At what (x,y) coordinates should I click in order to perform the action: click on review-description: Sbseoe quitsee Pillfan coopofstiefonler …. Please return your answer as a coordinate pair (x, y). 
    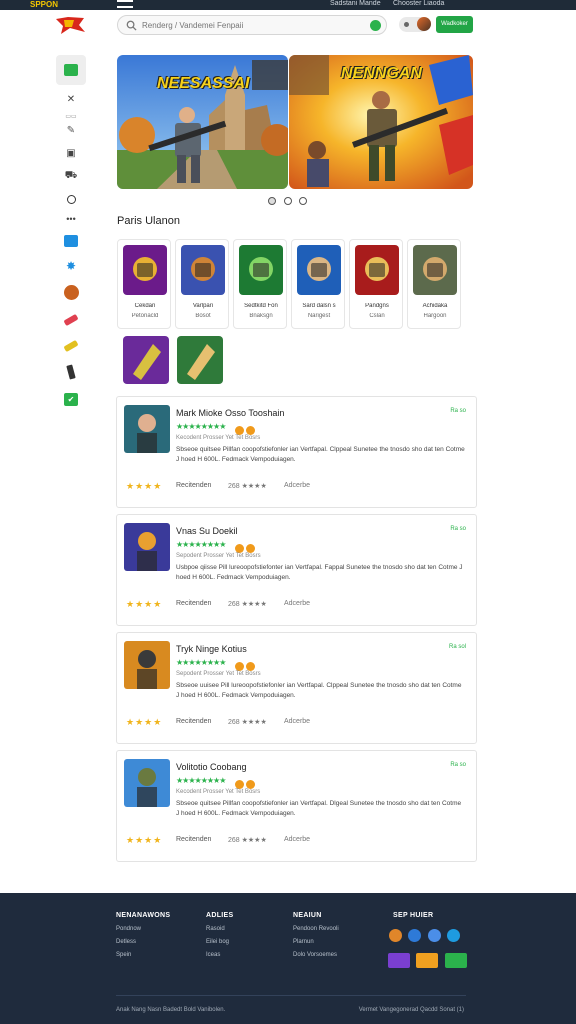
    Looking at the image, I should click on (319, 808).